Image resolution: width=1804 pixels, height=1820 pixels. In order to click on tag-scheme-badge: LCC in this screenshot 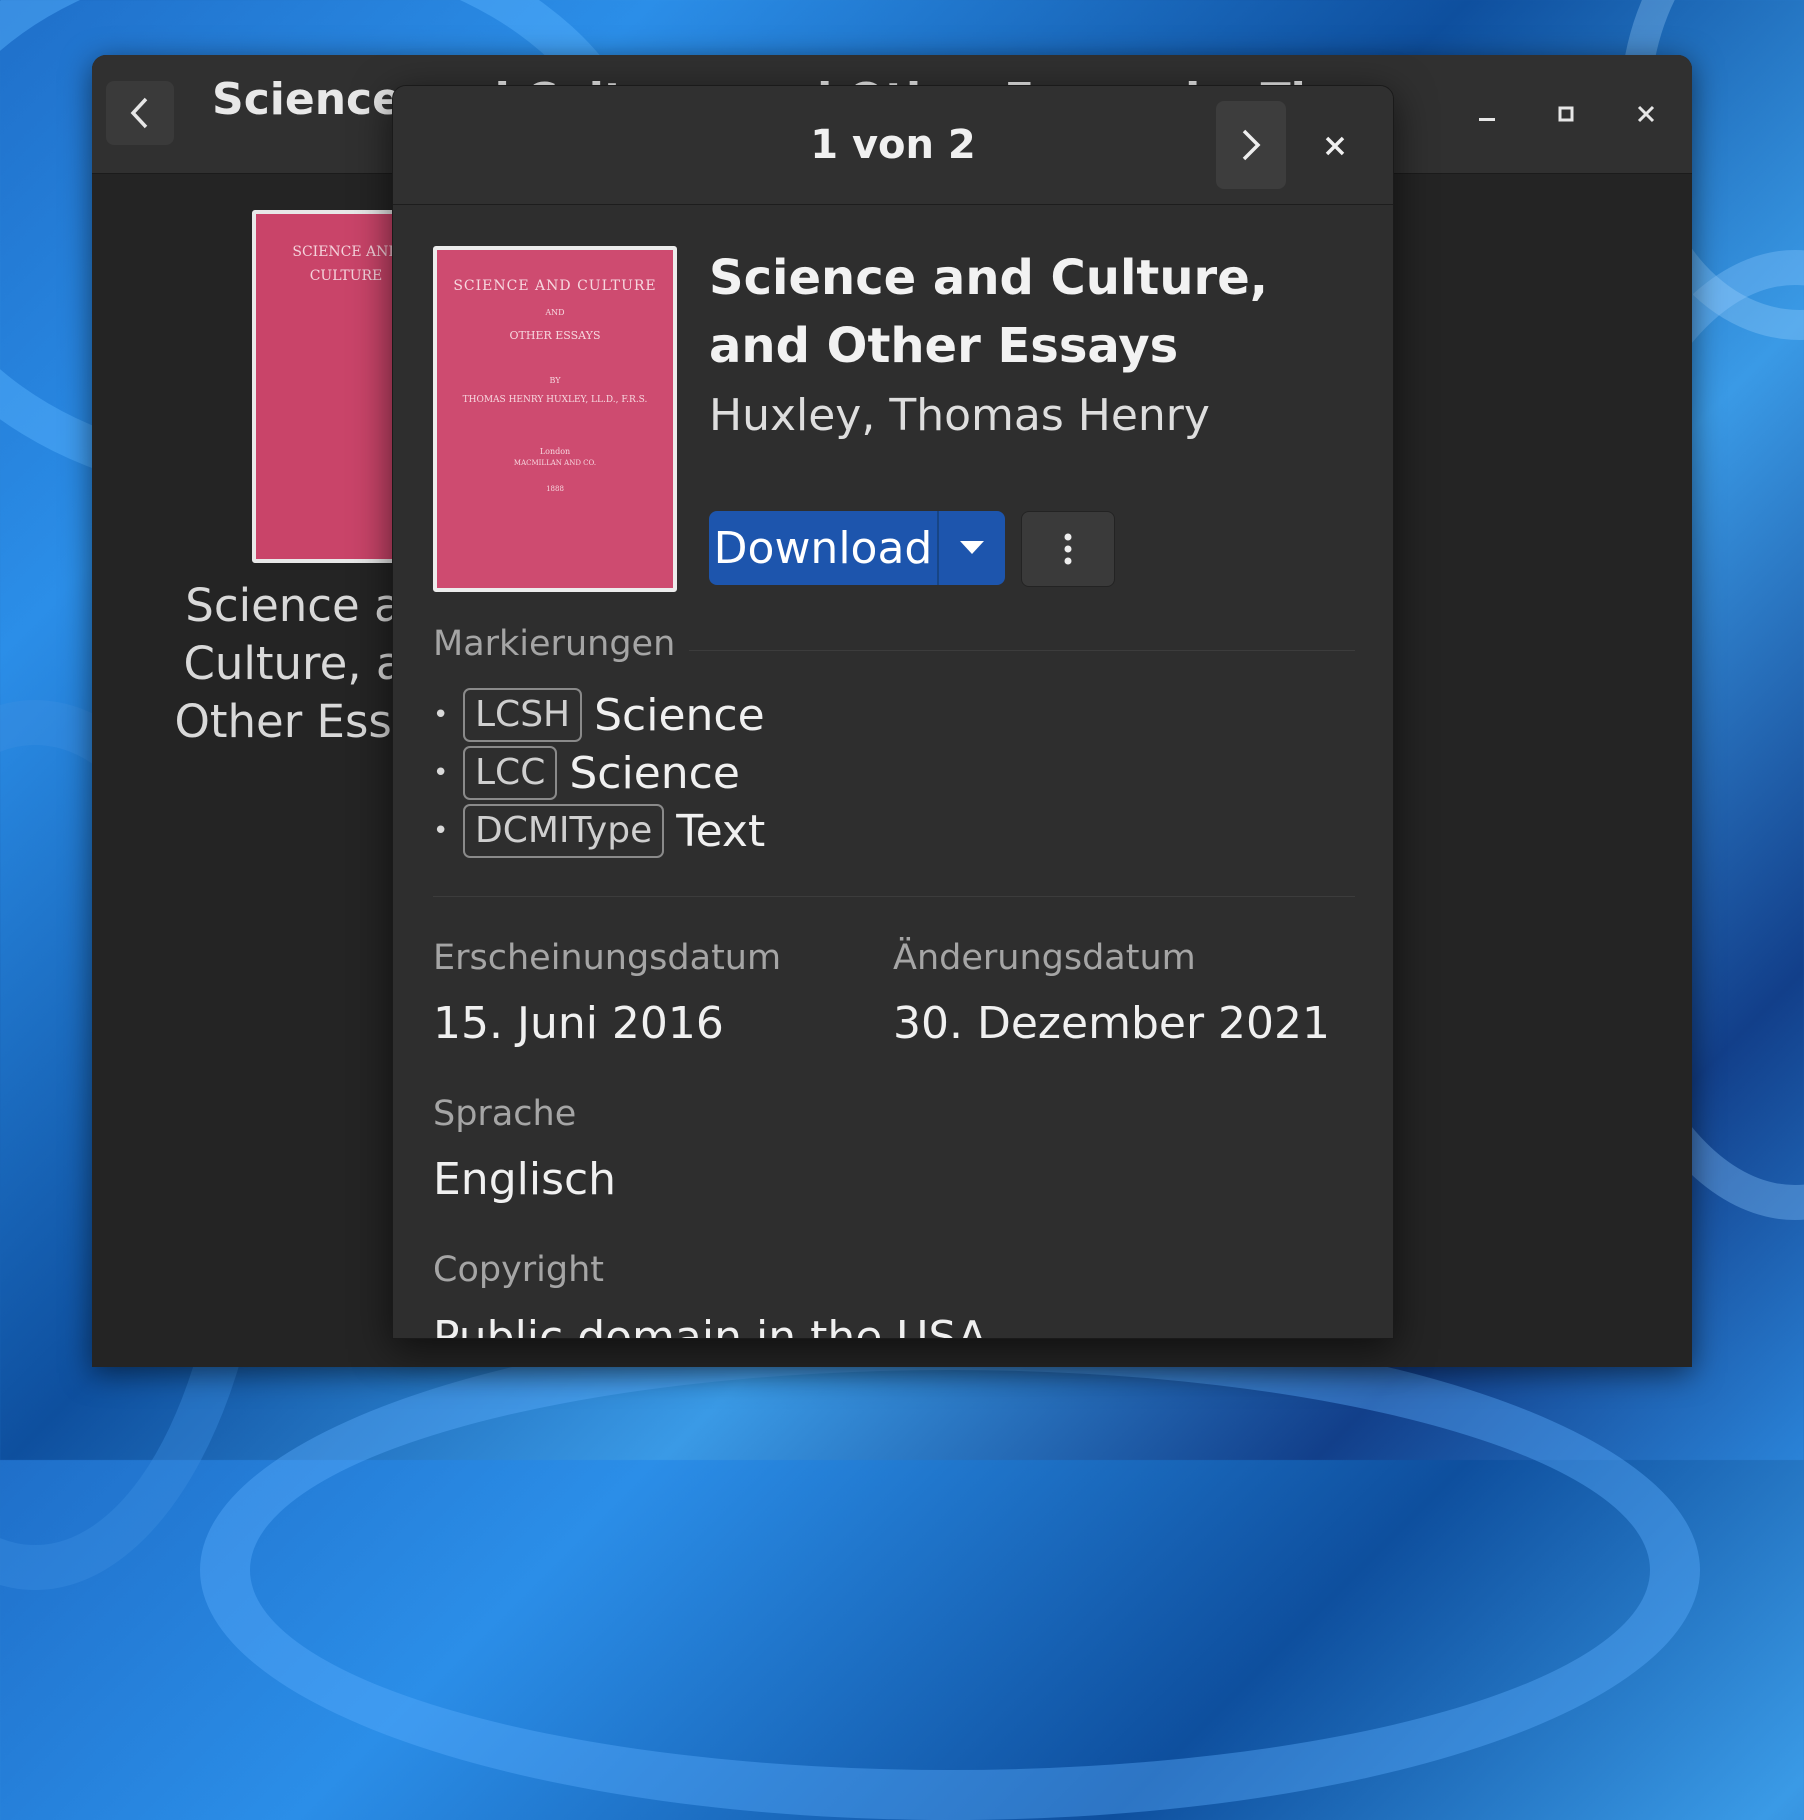, I will do `click(510, 773)`.